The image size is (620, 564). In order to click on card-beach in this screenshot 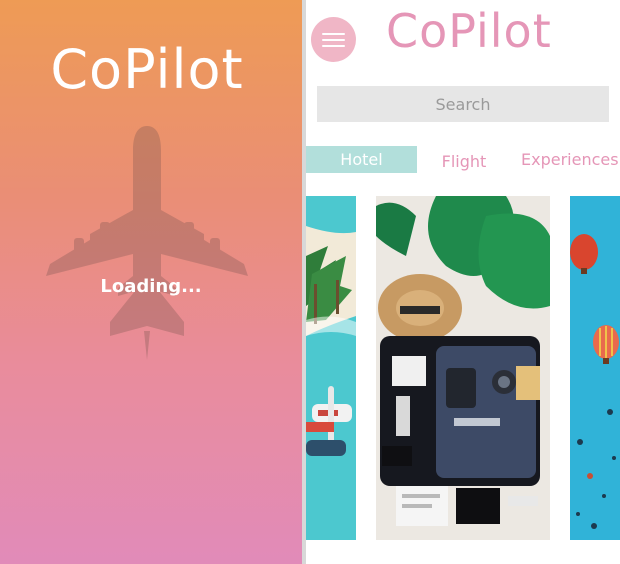, I will do `click(331, 368)`.